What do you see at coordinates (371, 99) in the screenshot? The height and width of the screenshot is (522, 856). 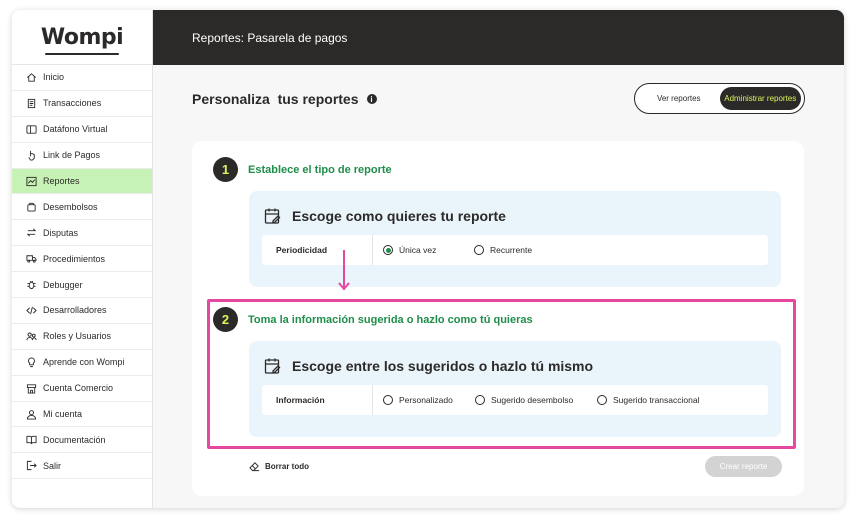 I see `info-icon: i` at bounding box center [371, 99].